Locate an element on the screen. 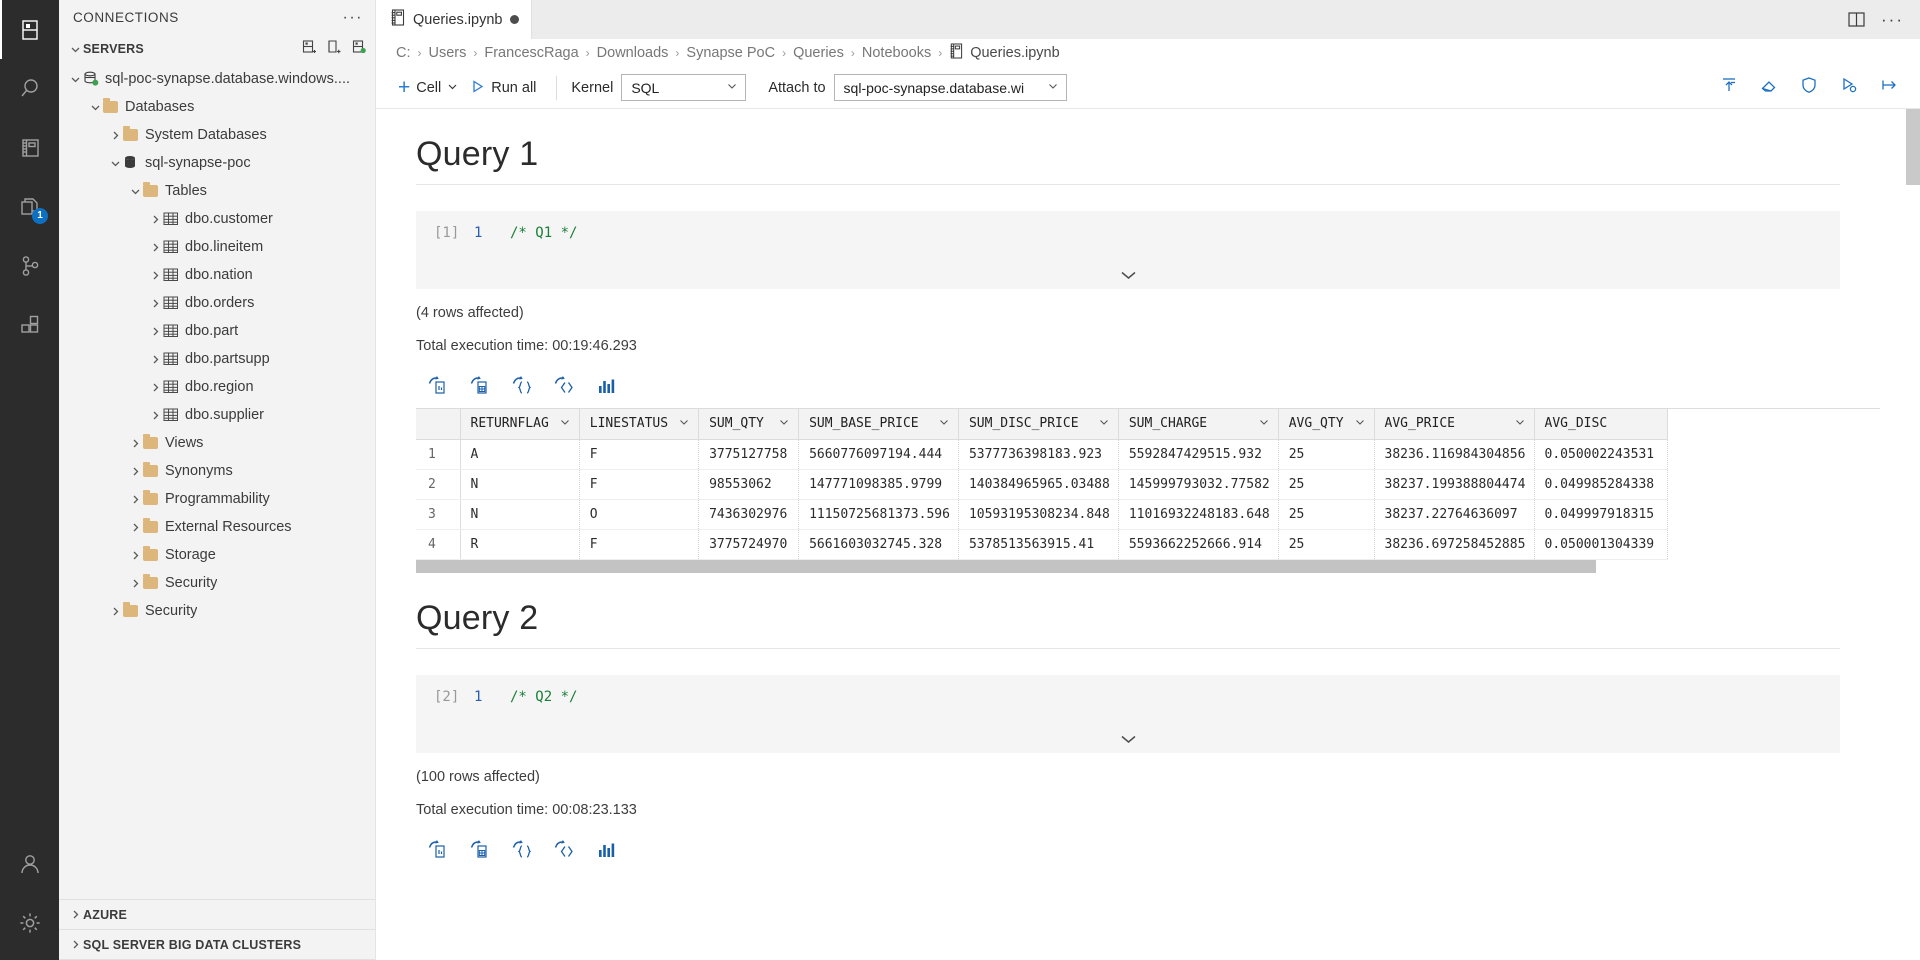 The height and width of the screenshot is (960, 1920). code-cell: [1] 1 /* Q1 */ is located at coordinates (1128, 250).